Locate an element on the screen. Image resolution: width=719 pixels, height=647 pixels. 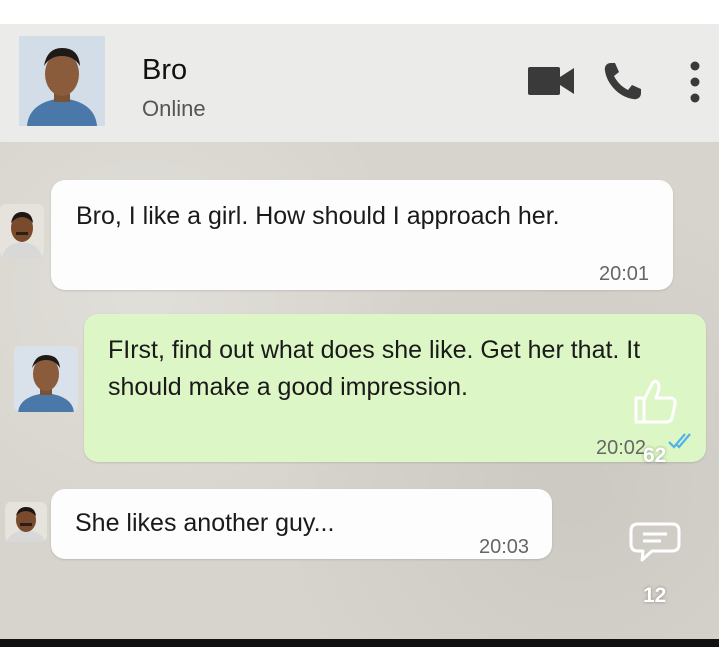
like-count: 62 is located at coordinates (655, 455).